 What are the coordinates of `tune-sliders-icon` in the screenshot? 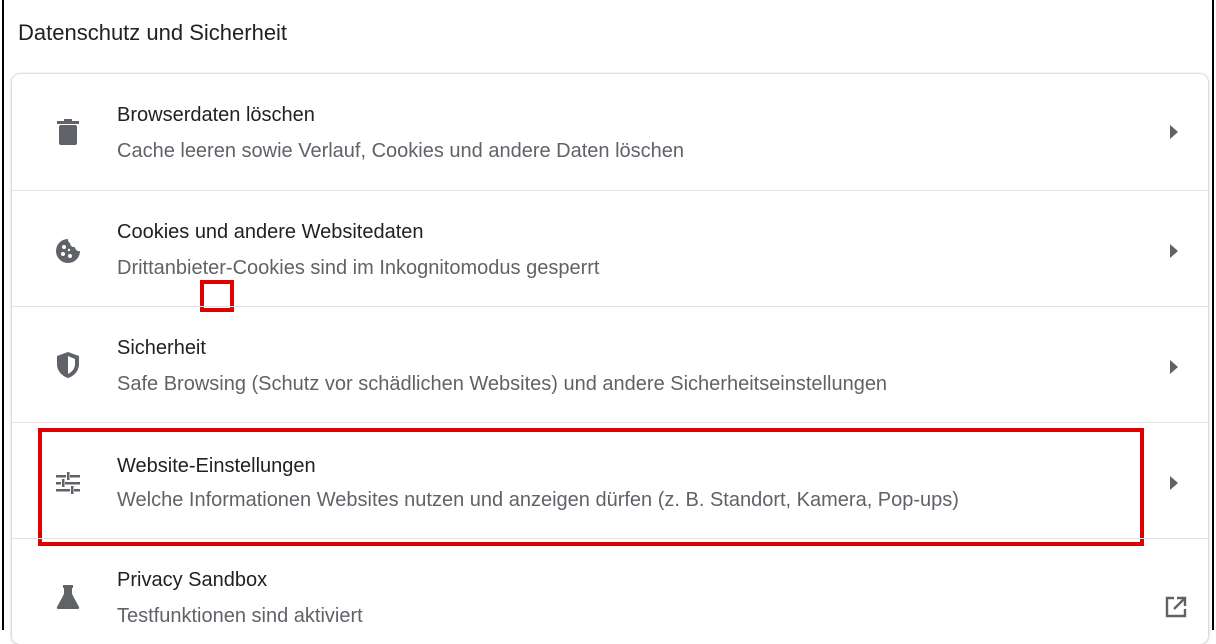 It's located at (68, 483).